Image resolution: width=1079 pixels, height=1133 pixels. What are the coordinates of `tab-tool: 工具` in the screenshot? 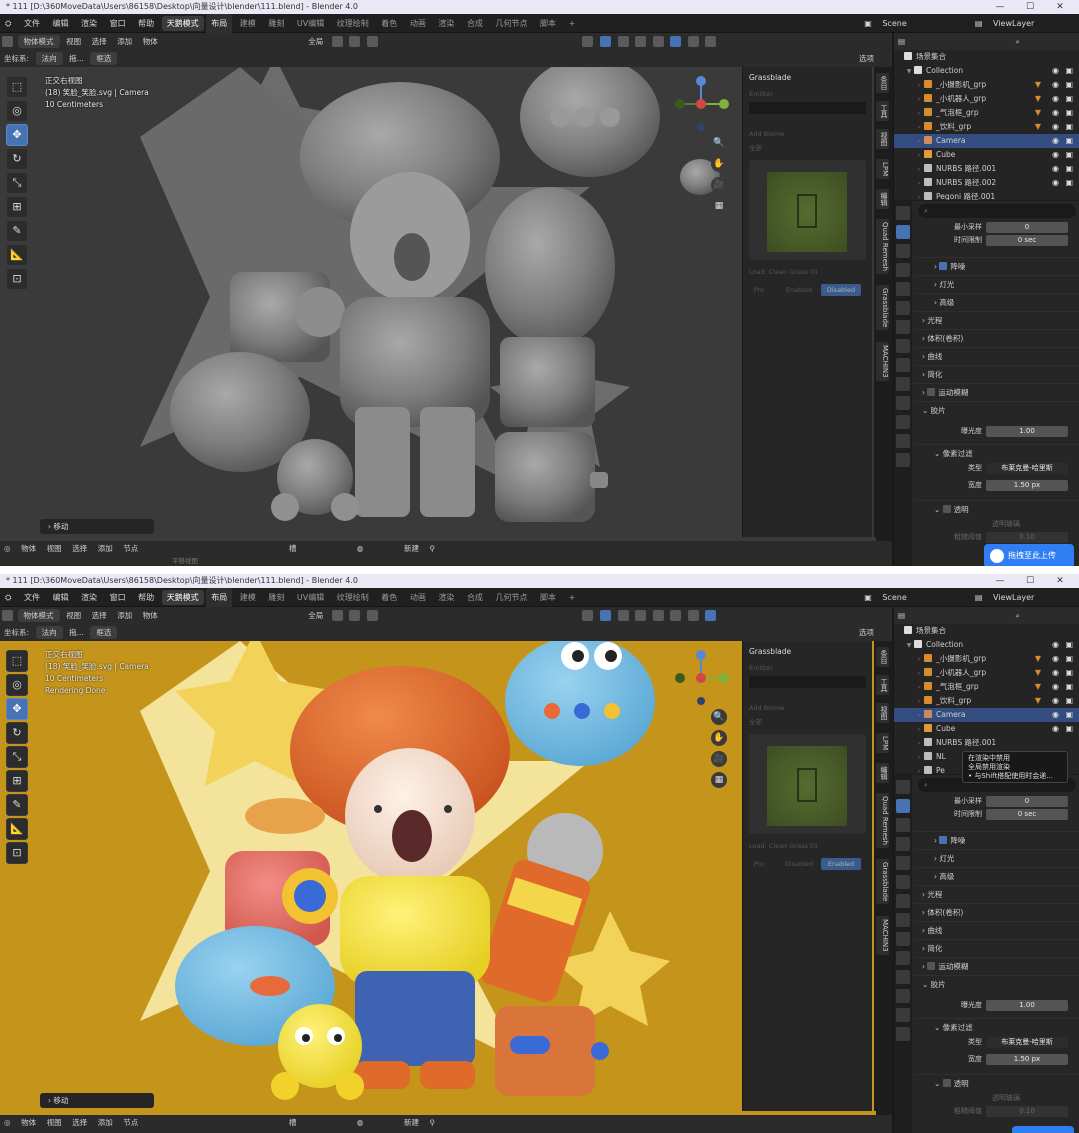 It's located at (882, 685).